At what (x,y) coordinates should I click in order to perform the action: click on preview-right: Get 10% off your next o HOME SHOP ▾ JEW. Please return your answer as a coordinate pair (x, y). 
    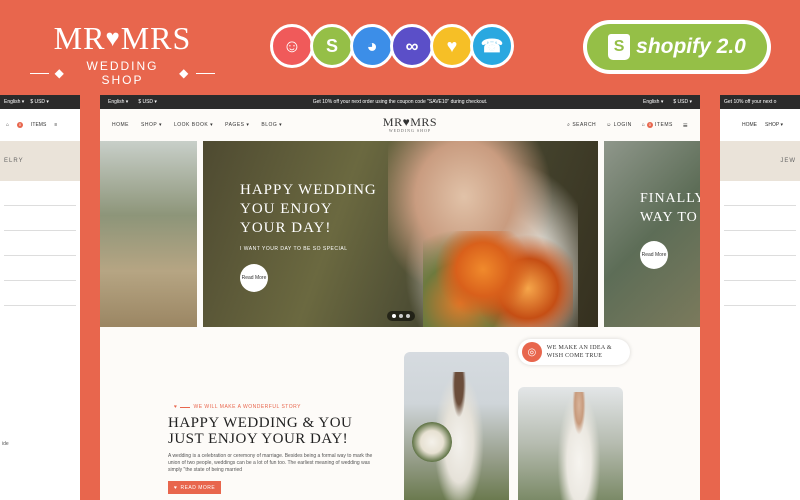
    Looking at the image, I should click on (760, 297).